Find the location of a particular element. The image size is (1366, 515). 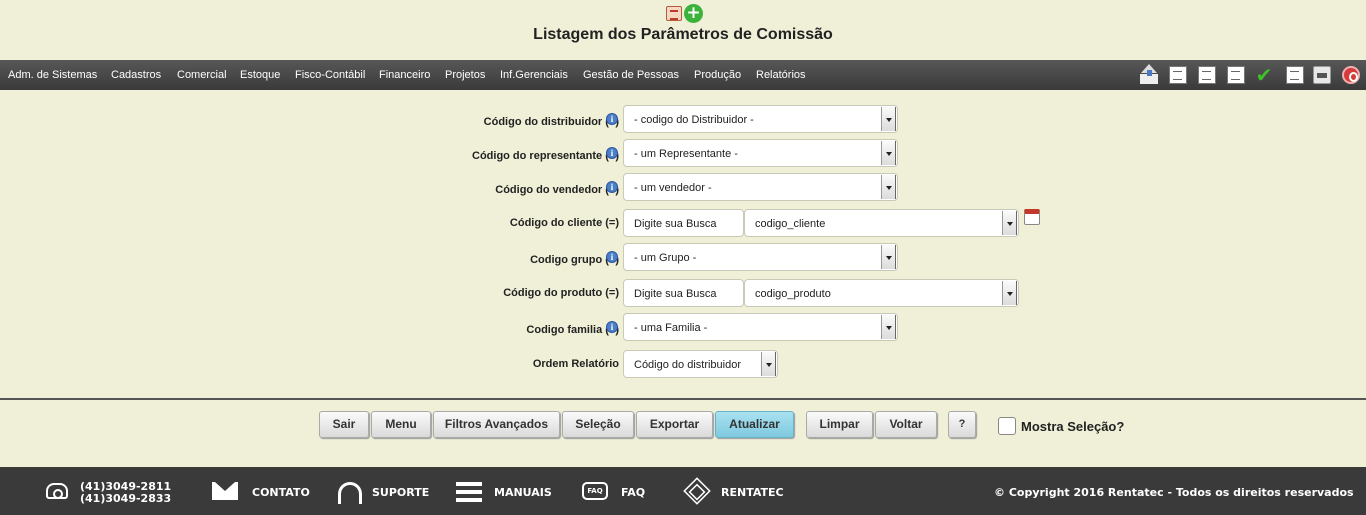

footer-rentatec-link: RENTATEC is located at coordinates (752, 492).